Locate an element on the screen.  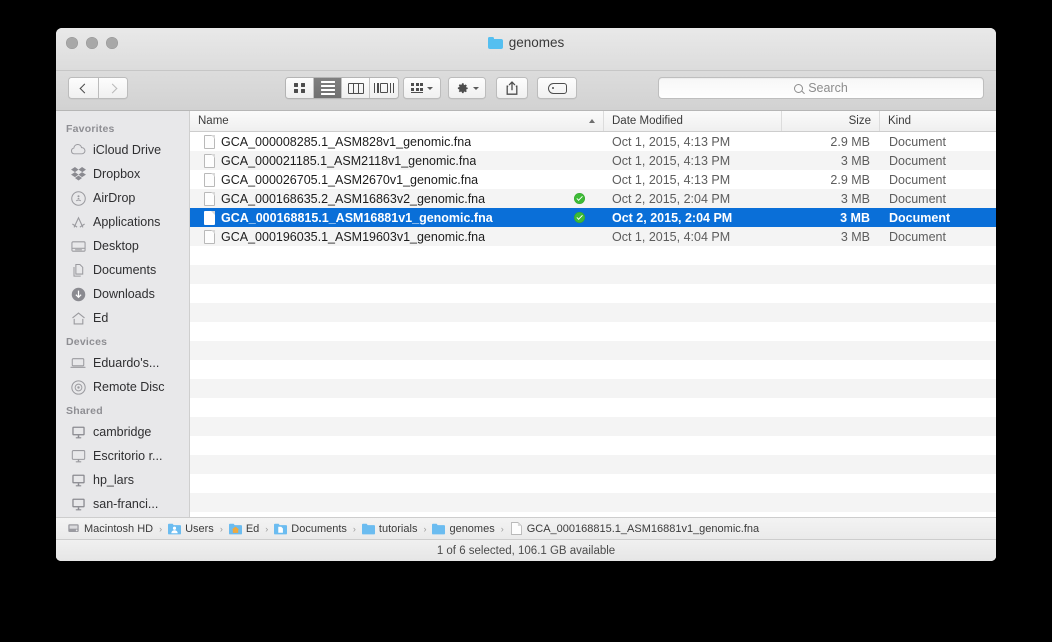
file-list-header: Name Date Modified Size Kind is located at coordinates (593, 121).